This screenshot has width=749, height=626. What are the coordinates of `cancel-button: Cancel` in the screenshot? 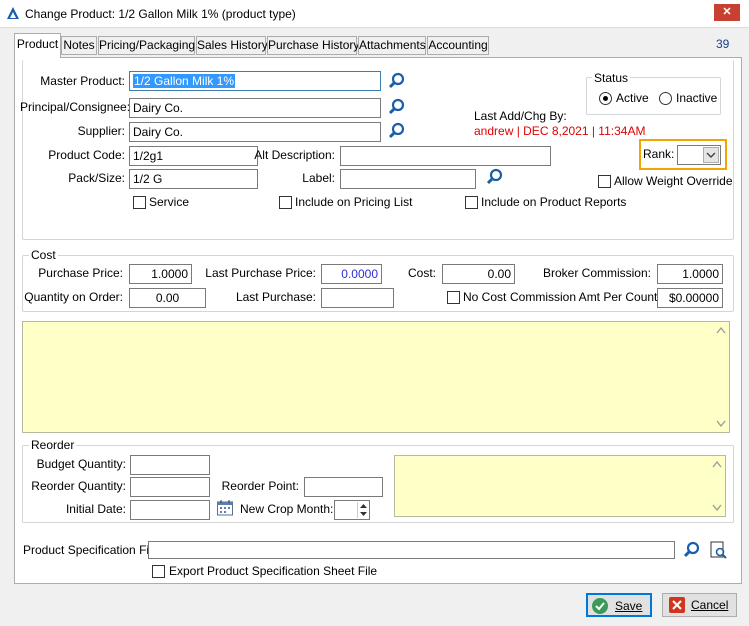 It's located at (699, 605).